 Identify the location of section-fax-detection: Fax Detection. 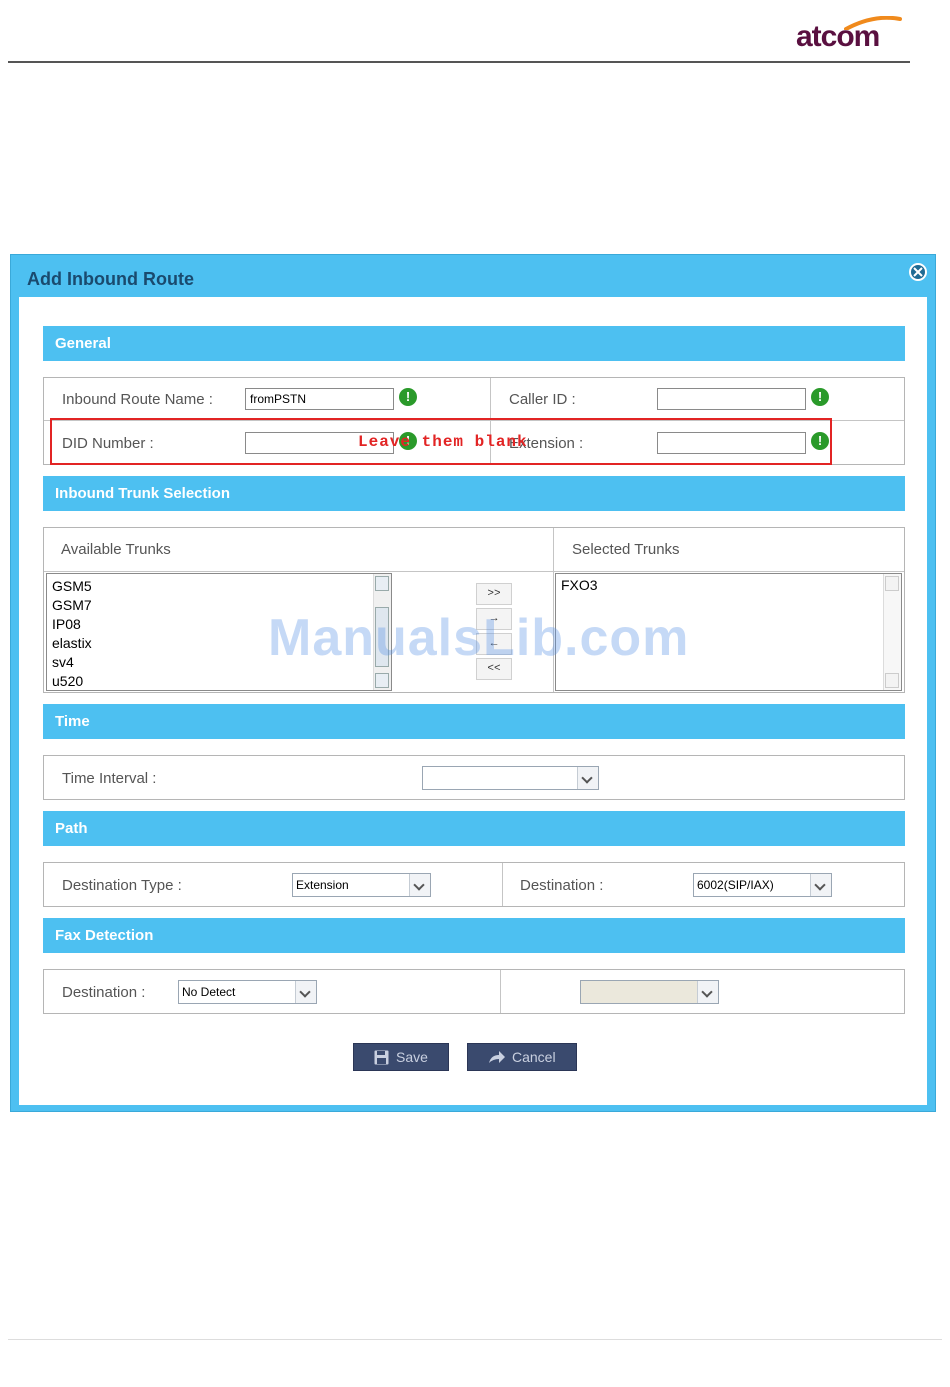
(474, 935).